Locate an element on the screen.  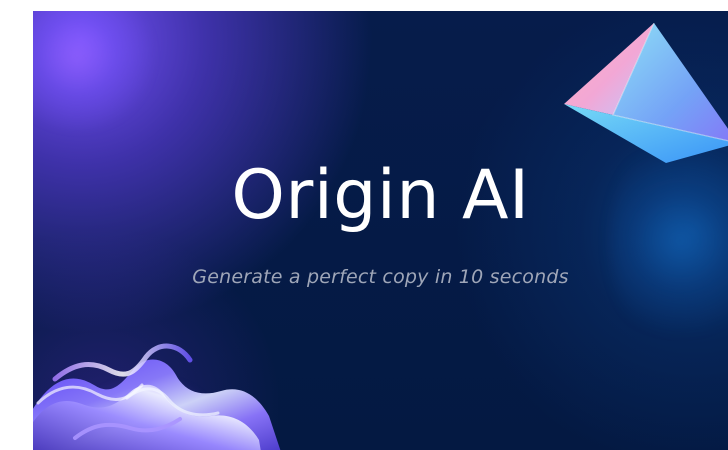
pyramid-shape is located at coordinates (646, 93).